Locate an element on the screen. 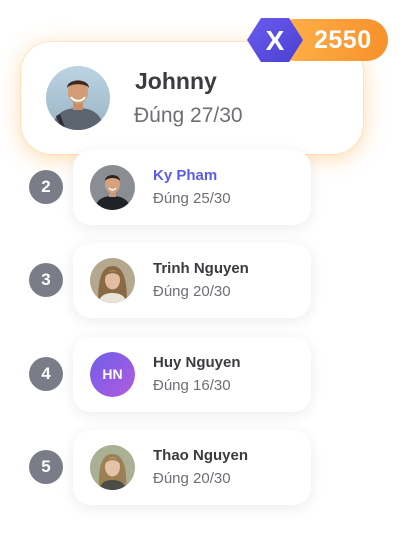 The image size is (409, 534). leaderboard-row: Thao Nguyen Đúng 20/30 is located at coordinates (192, 467).